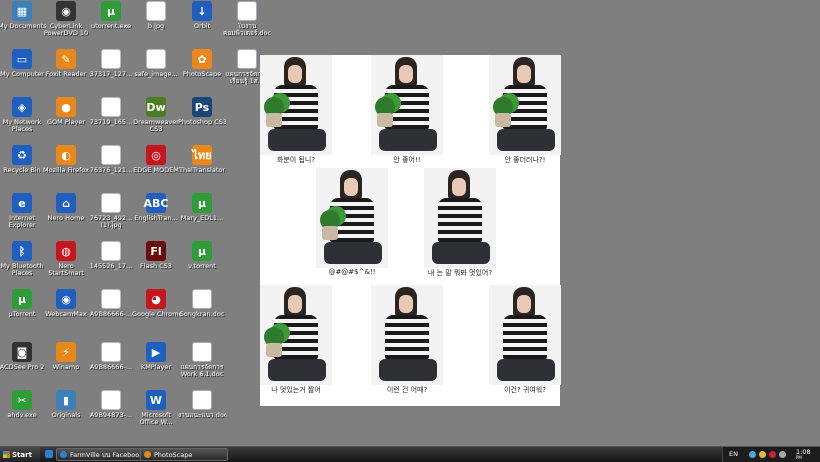  I want to click on desktop-icon: ▤ 76723_492... (1).jpg, so click(111, 211).